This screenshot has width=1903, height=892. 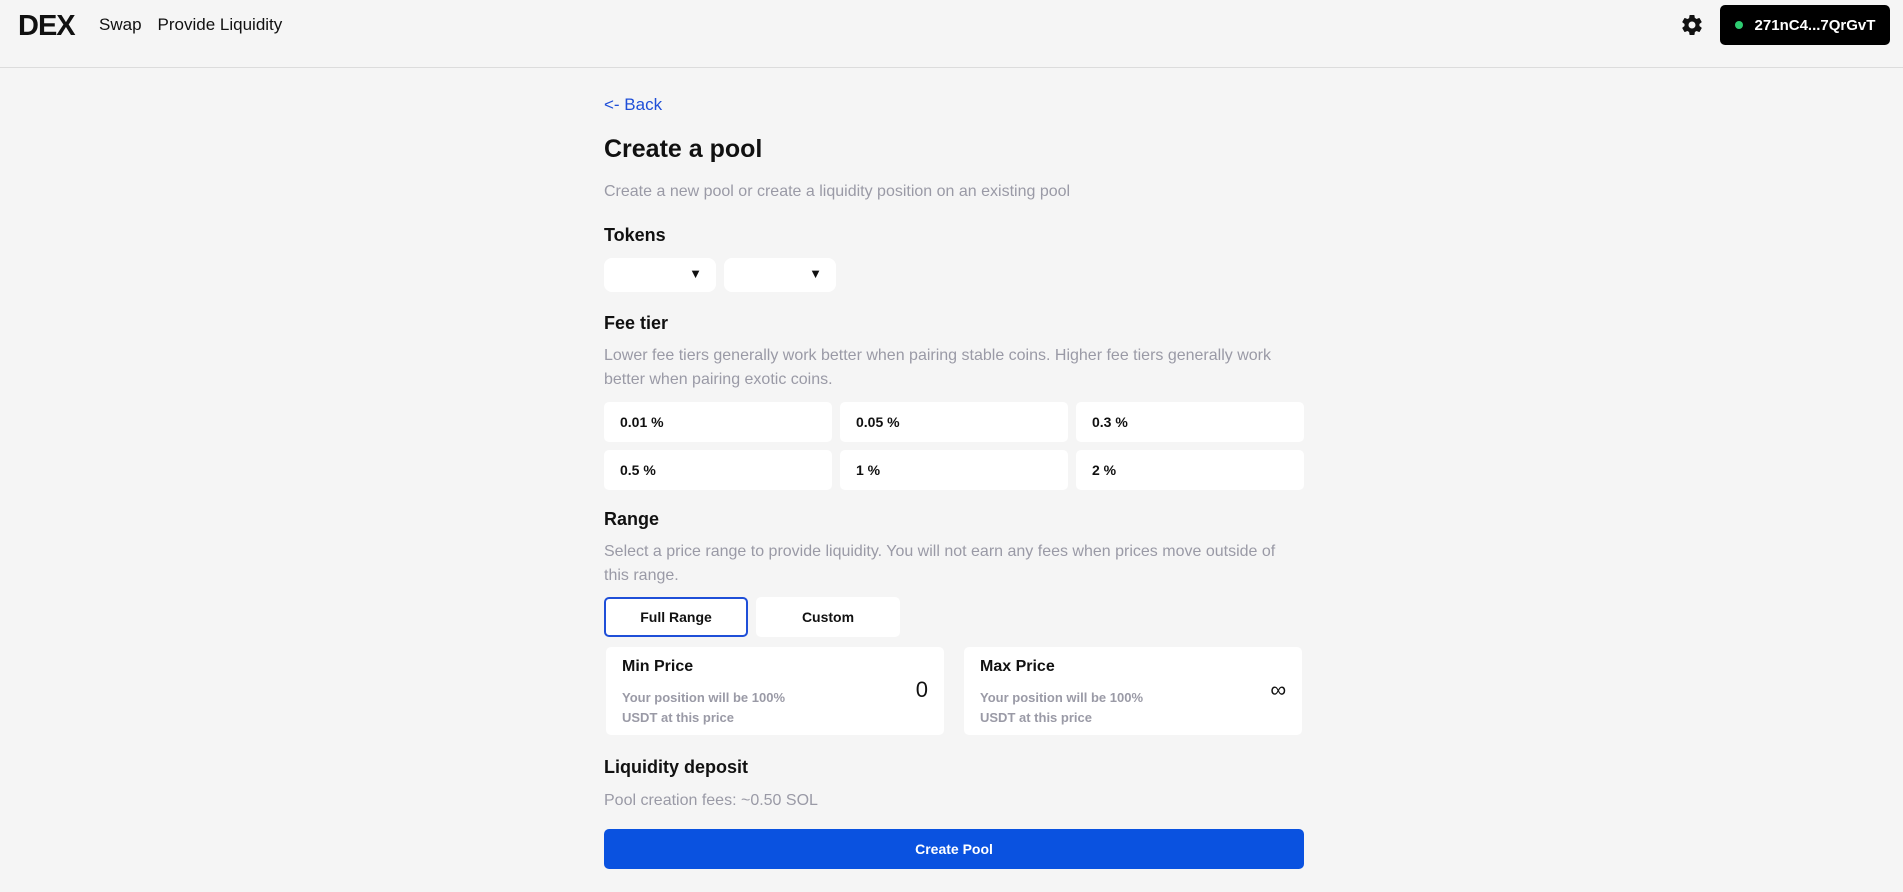 What do you see at coordinates (676, 767) in the screenshot?
I see `liquidity-deposit-heading: Liquidity deposit` at bounding box center [676, 767].